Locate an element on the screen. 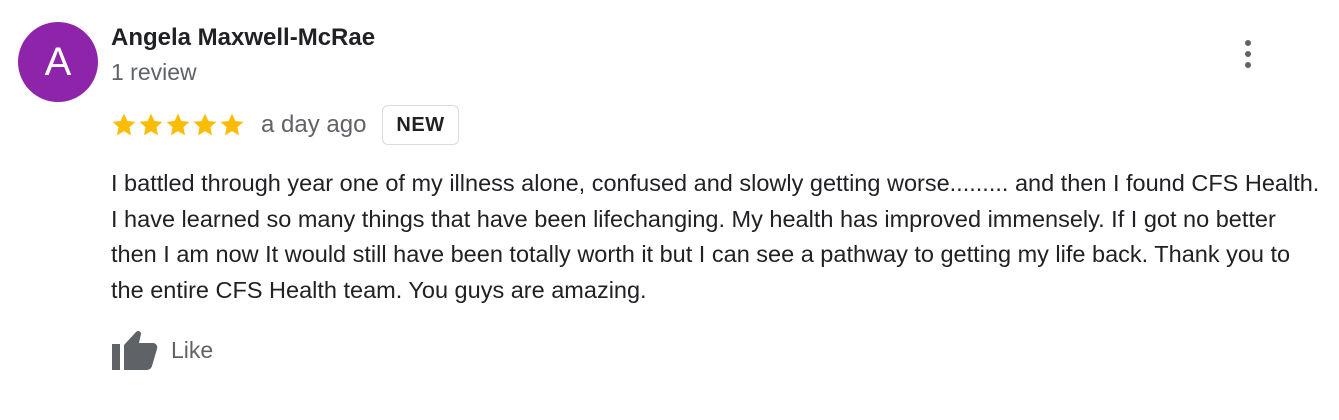 Image resolution: width=1339 pixels, height=420 pixels. new-badge: NEW is located at coordinates (420, 125).